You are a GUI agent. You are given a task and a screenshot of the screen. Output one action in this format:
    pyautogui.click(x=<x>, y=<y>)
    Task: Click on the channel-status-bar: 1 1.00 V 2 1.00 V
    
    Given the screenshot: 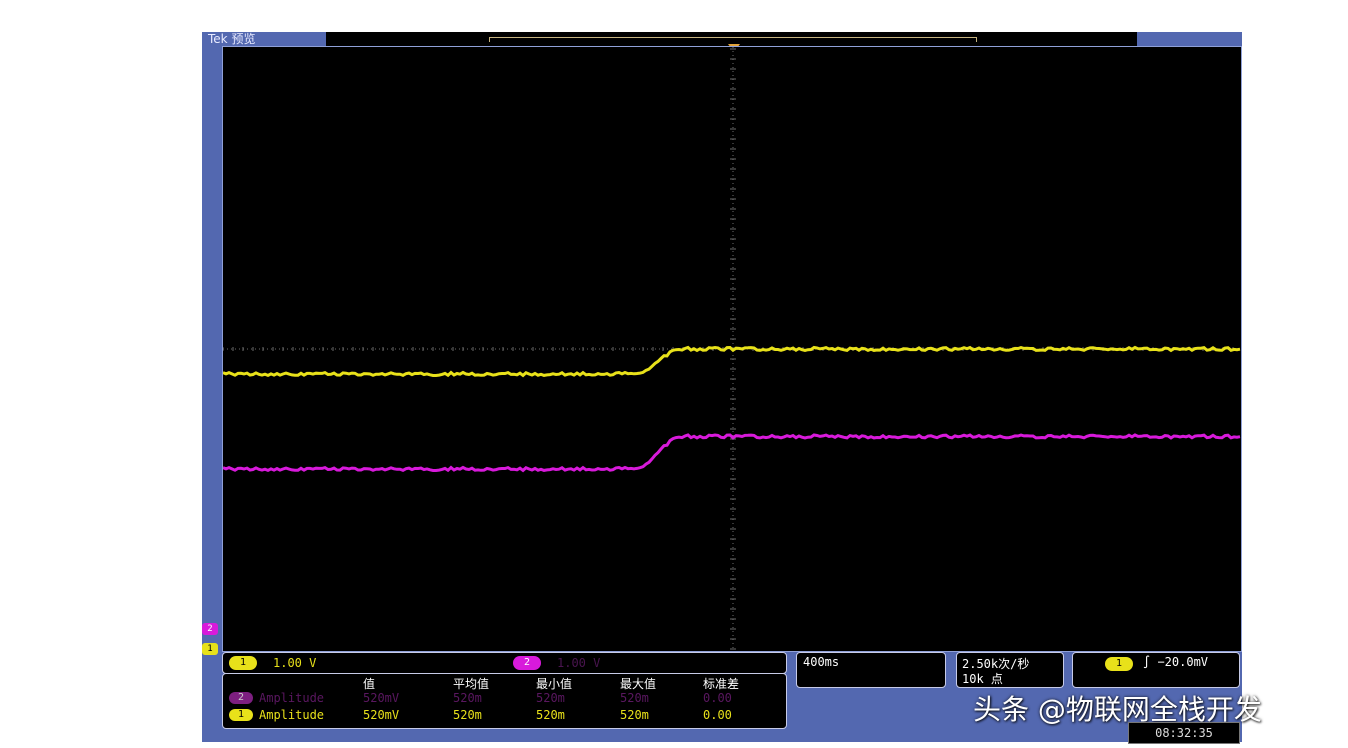 What is the action you would take?
    pyautogui.click(x=504, y=663)
    